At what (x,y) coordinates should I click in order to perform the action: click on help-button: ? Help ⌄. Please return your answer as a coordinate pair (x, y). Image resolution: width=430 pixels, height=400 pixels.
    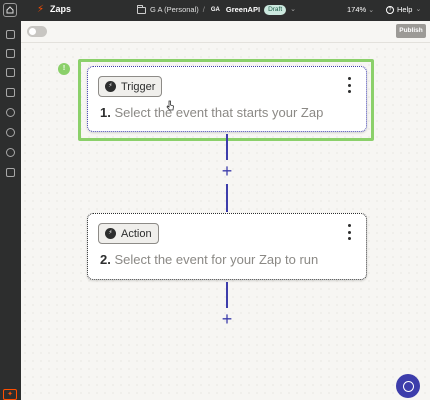
    Looking at the image, I should click on (403, 10).